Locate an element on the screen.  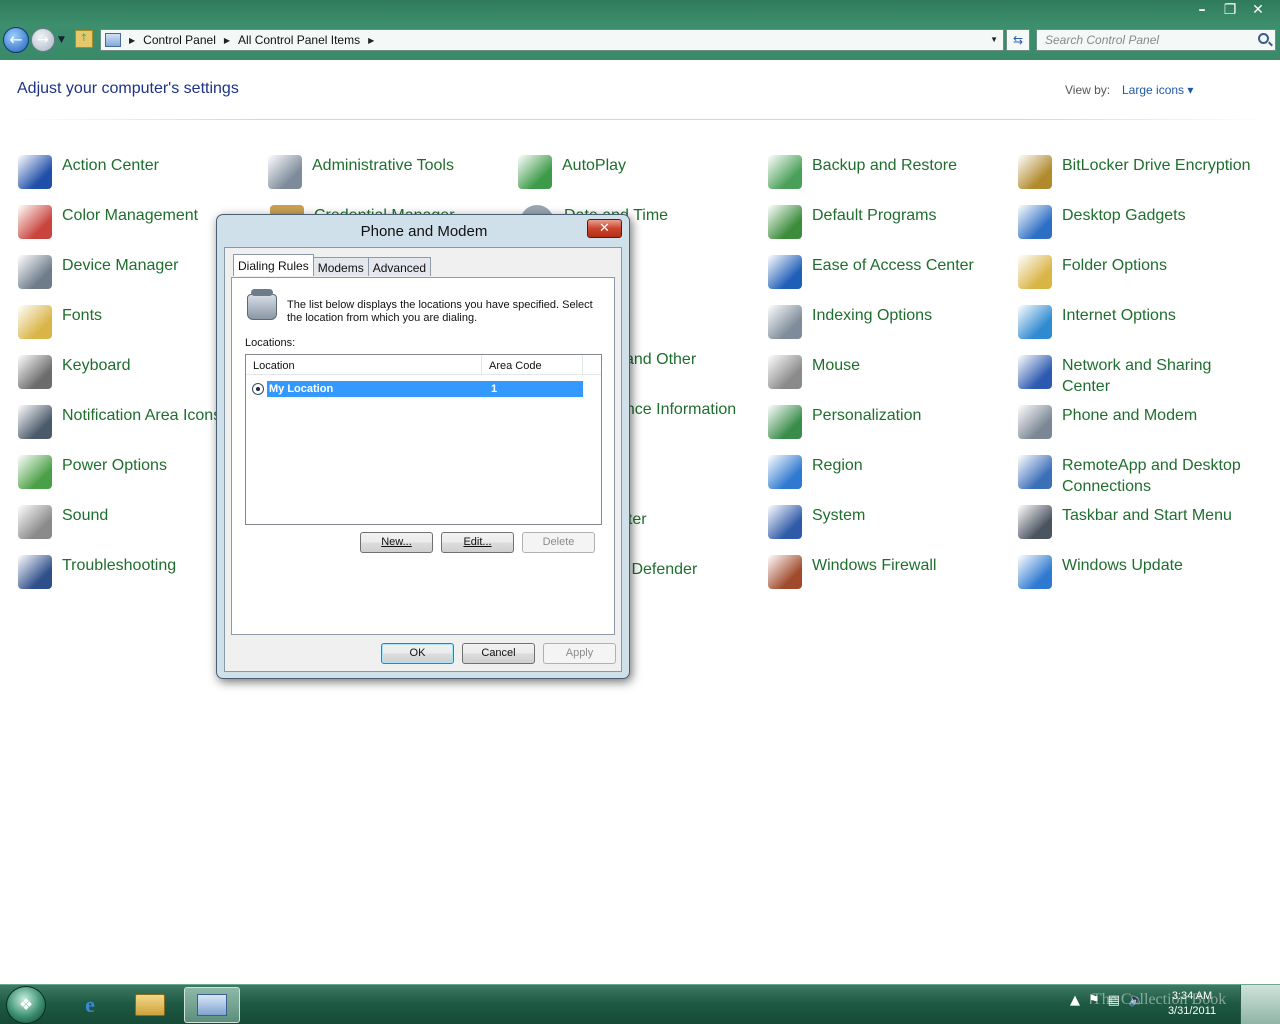
system-tray: ▲ ⚑ ▤ 🔈 is located at coordinates (1107, 1000).